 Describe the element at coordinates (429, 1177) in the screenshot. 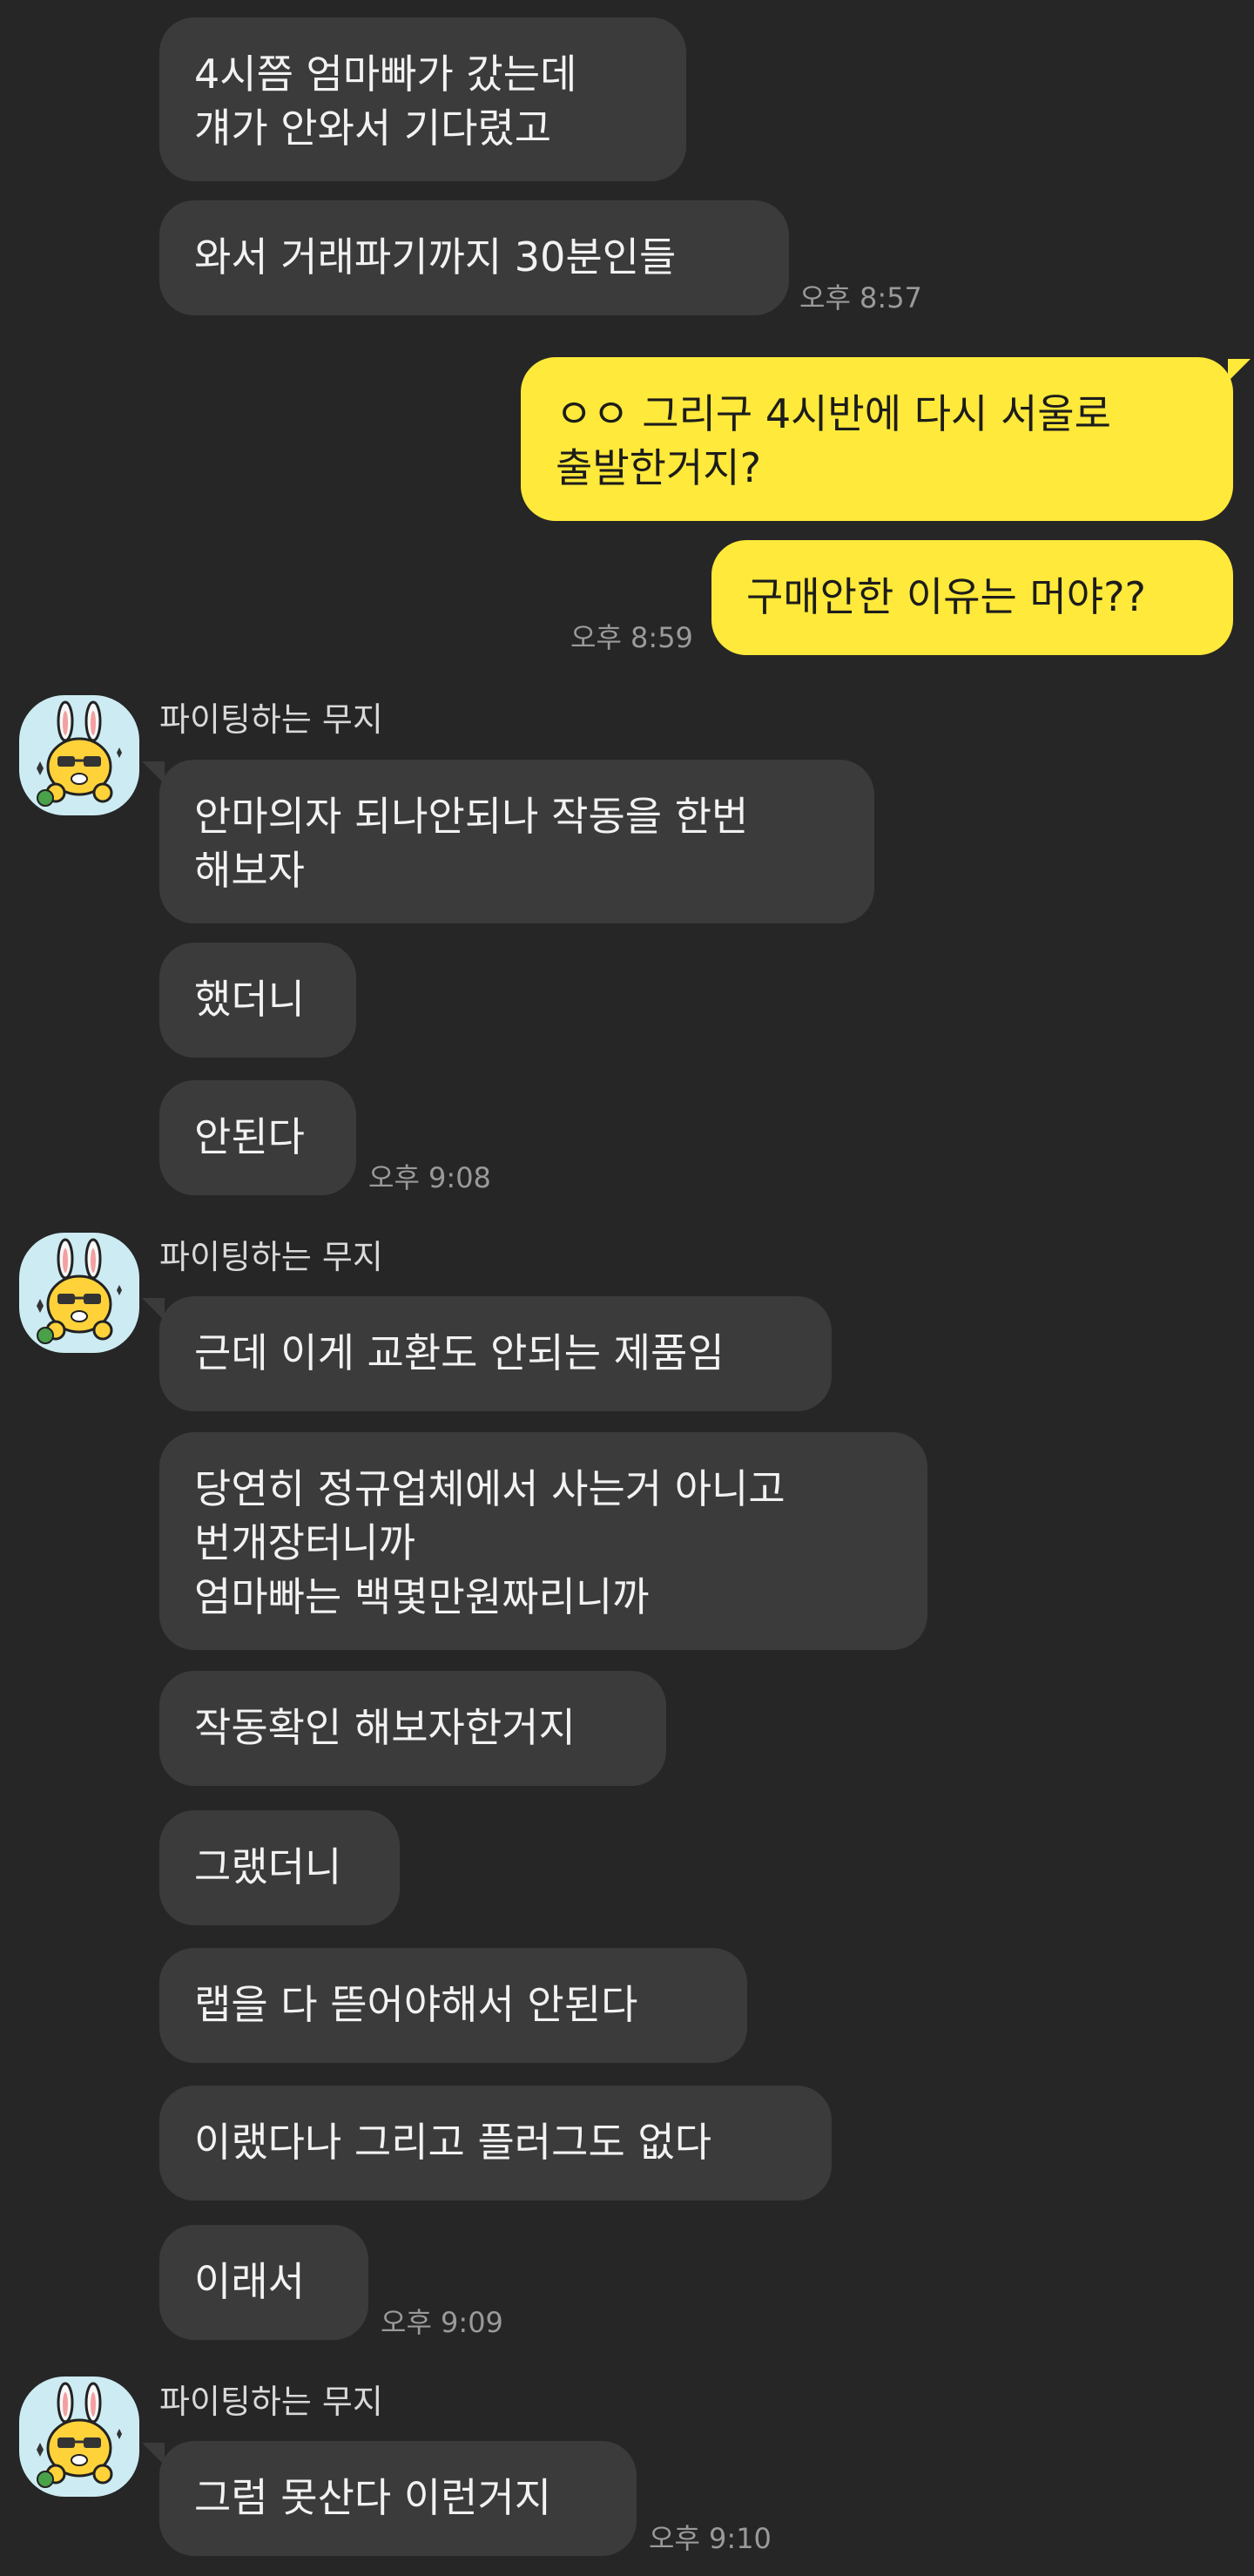

I see `message-time: 오후 9:08` at that location.